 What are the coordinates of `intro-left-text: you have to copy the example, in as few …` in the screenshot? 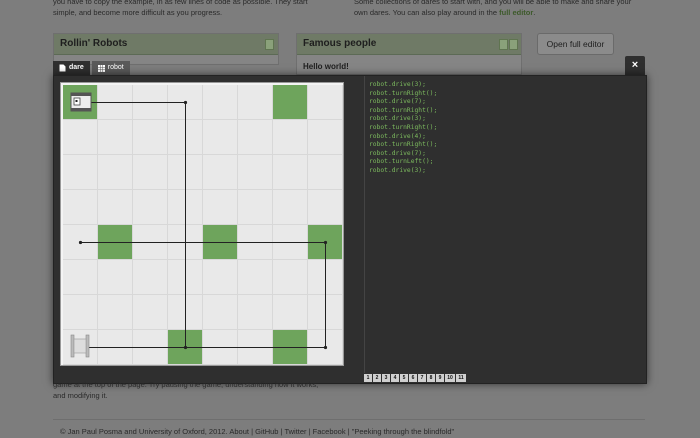 It's located at (180, 8).